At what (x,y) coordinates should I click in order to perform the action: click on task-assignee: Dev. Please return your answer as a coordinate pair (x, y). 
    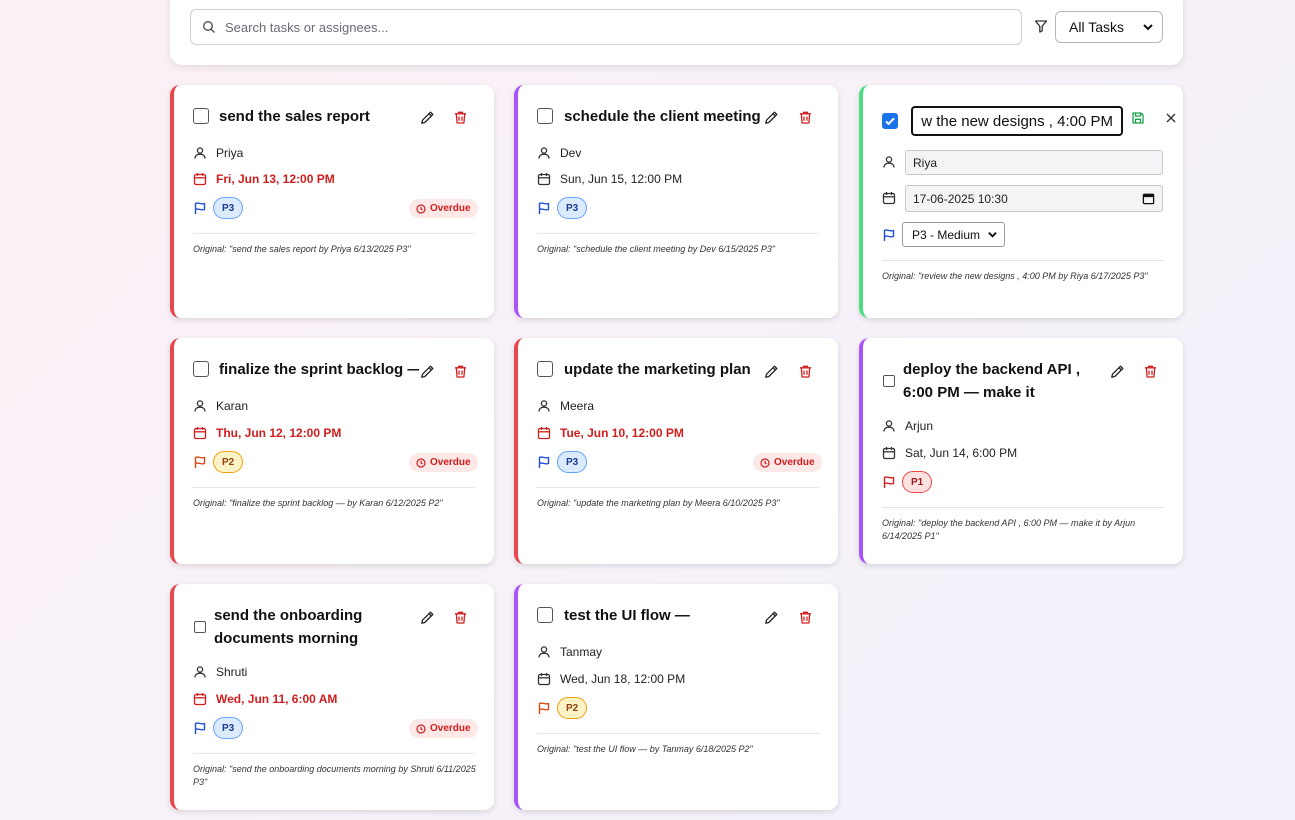
    Looking at the image, I should click on (571, 153).